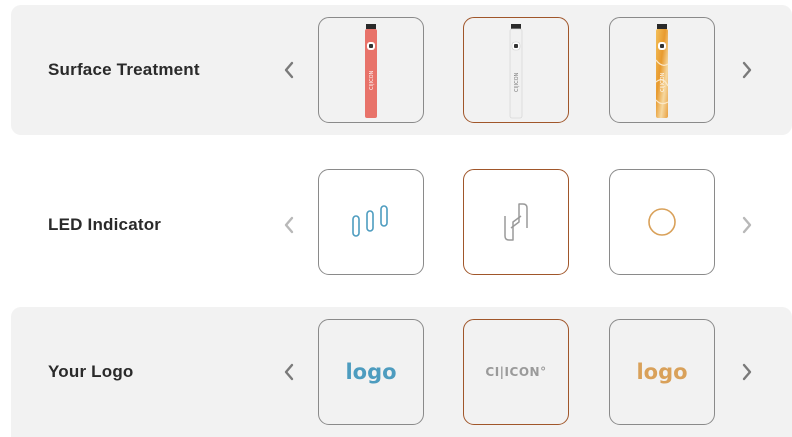  I want to click on logo-option-gold: logo, so click(662, 372).